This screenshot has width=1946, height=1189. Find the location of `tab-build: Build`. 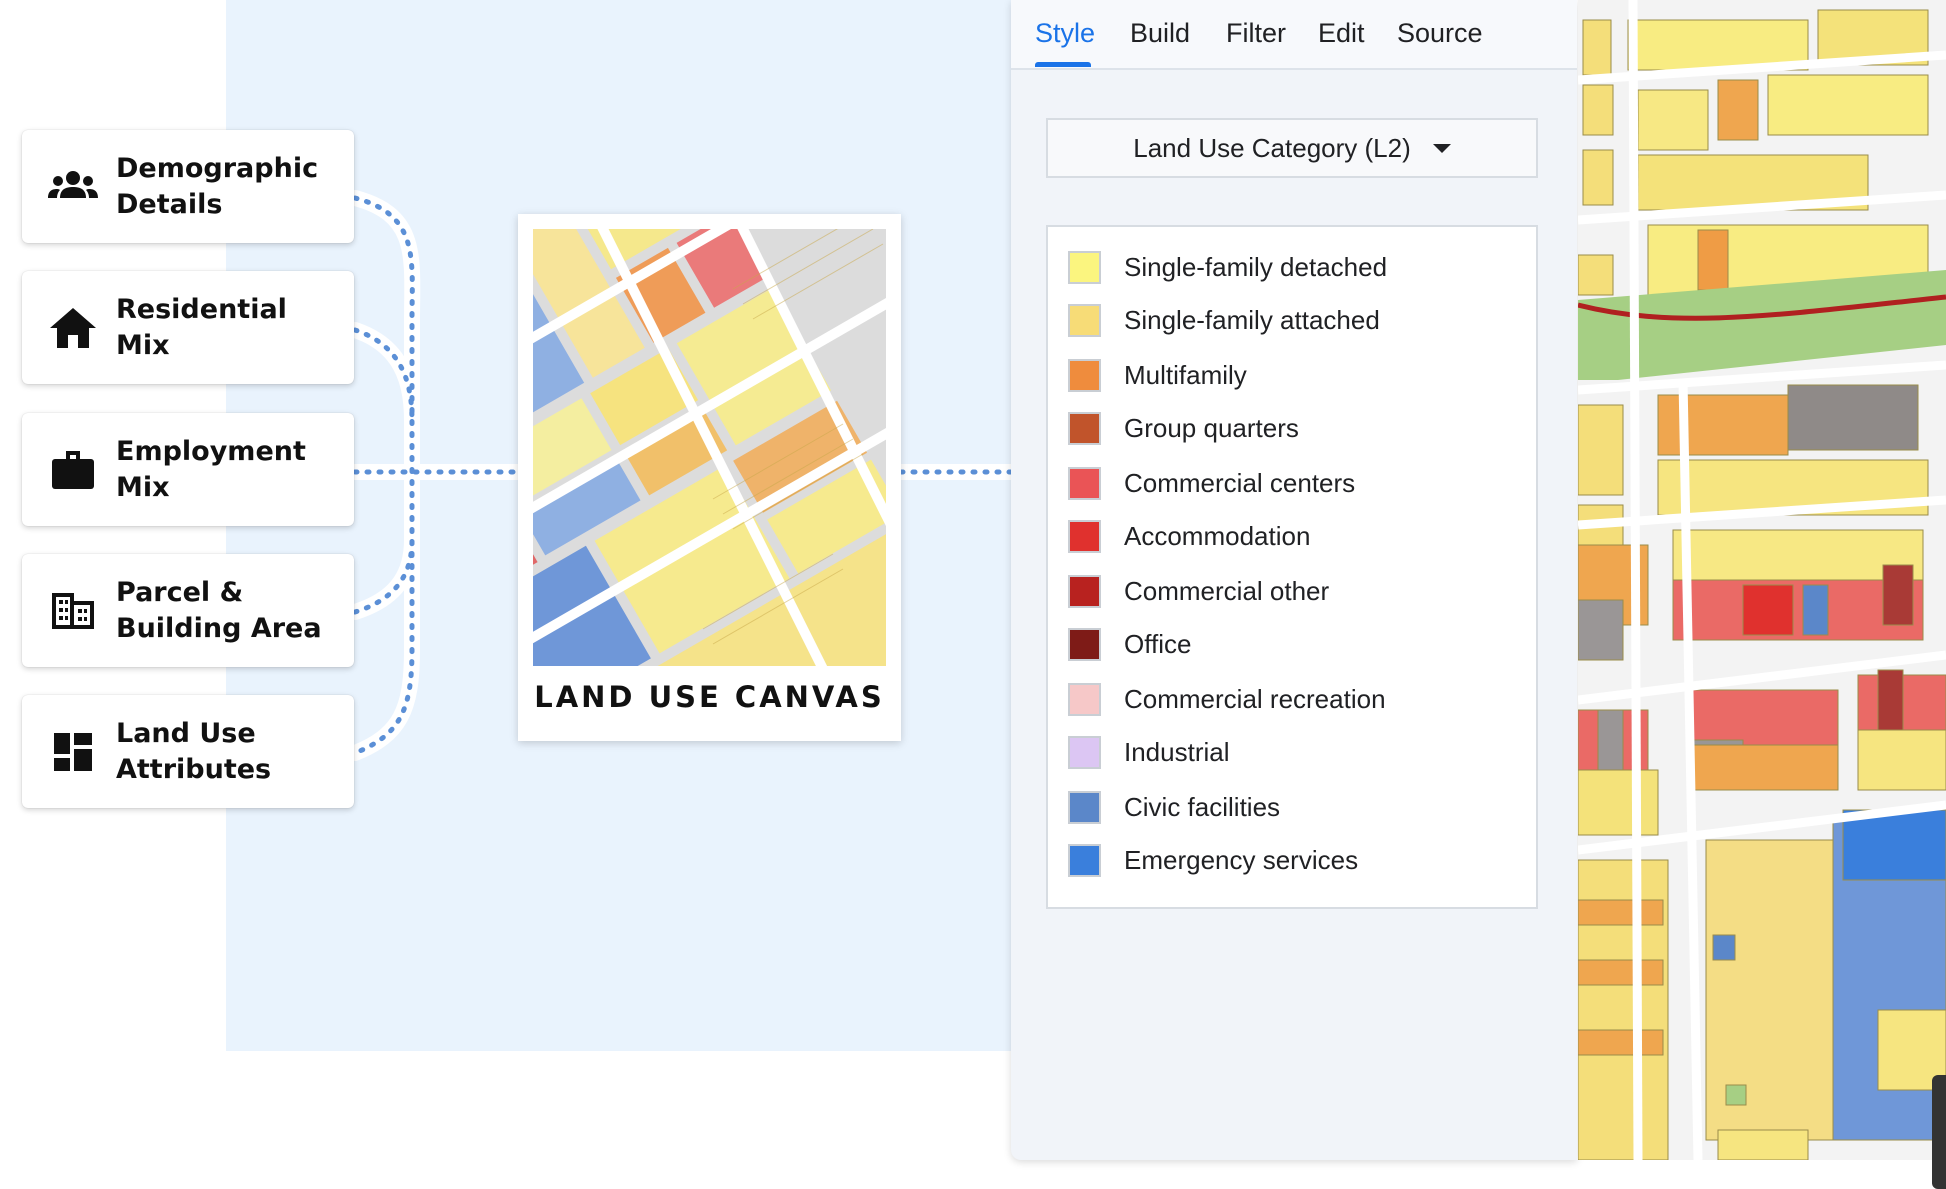

tab-build: Build is located at coordinates (1160, 33).